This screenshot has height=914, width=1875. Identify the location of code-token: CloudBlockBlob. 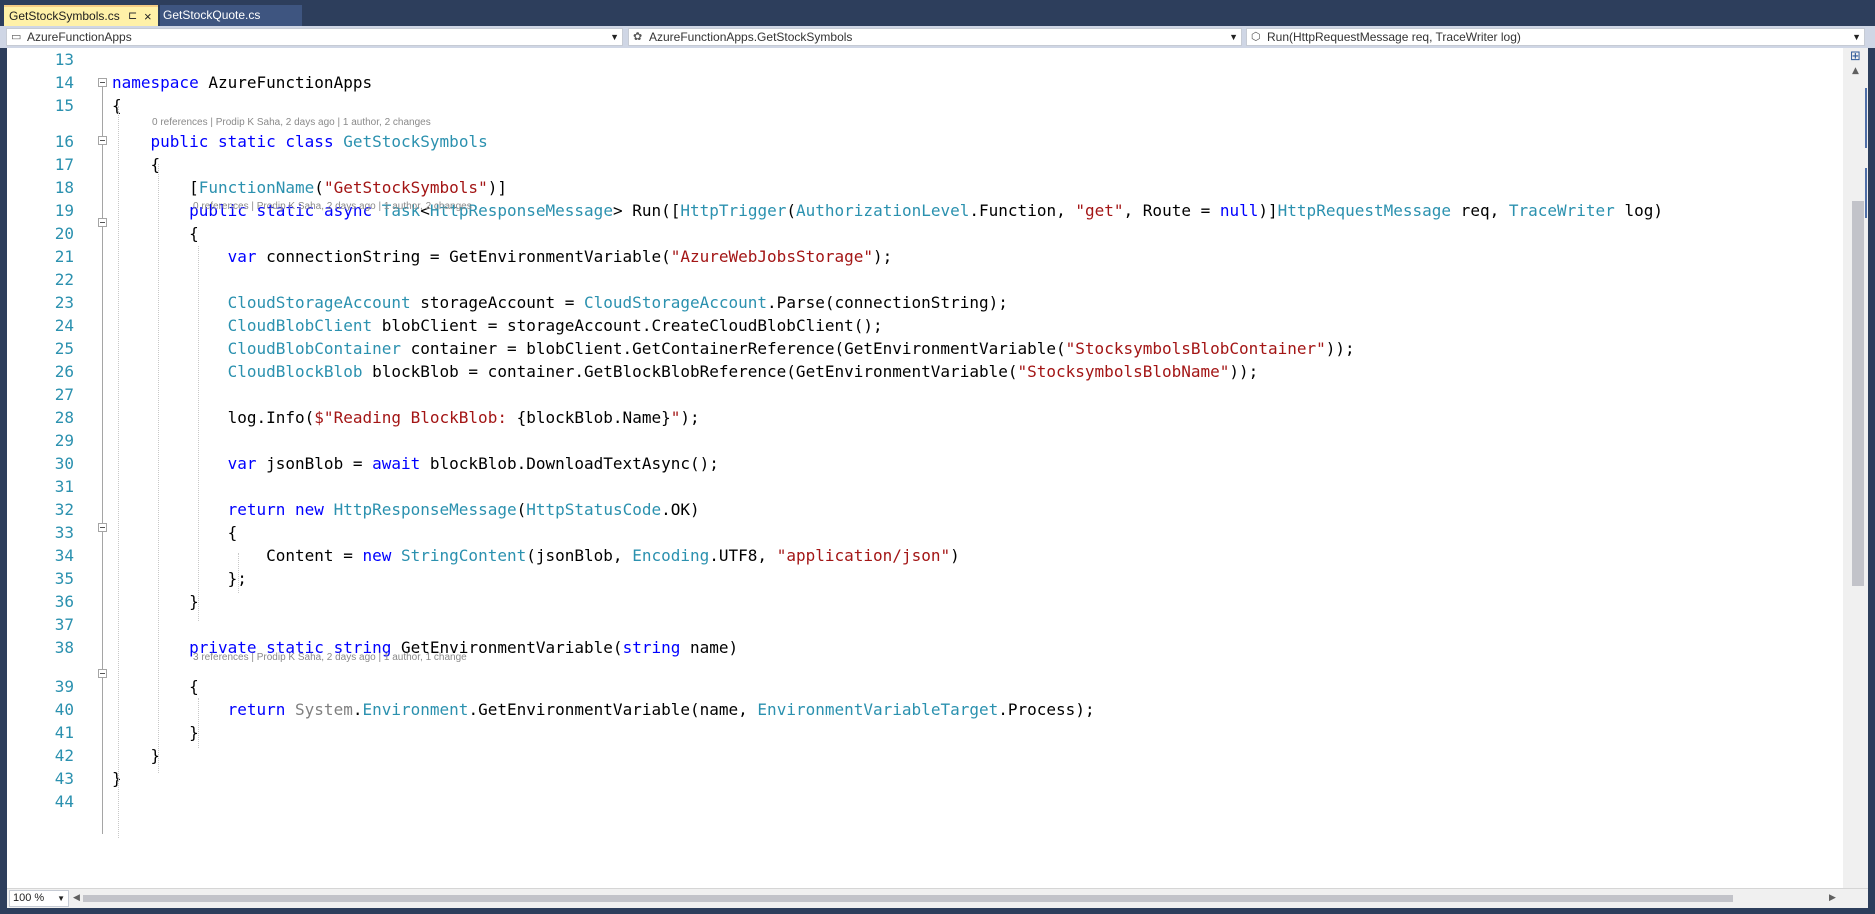
(295, 371).